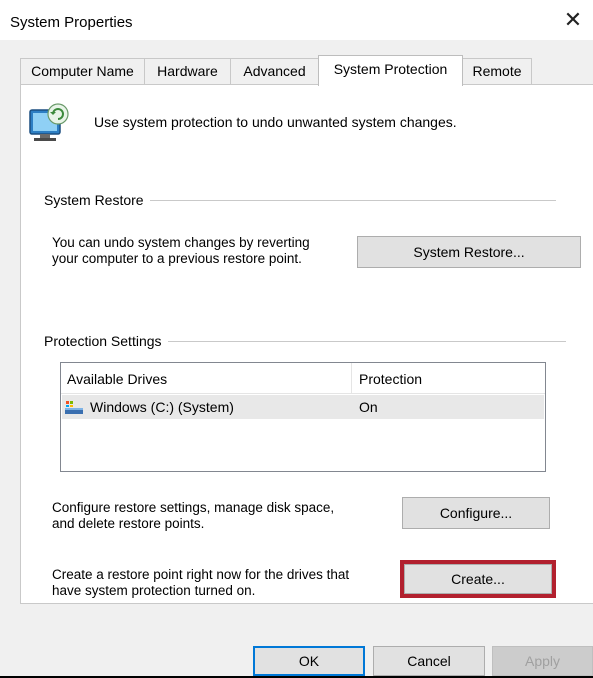  Describe the element at coordinates (106, 341) in the screenshot. I see `protection-settings-group-title: Protection Settings` at that location.